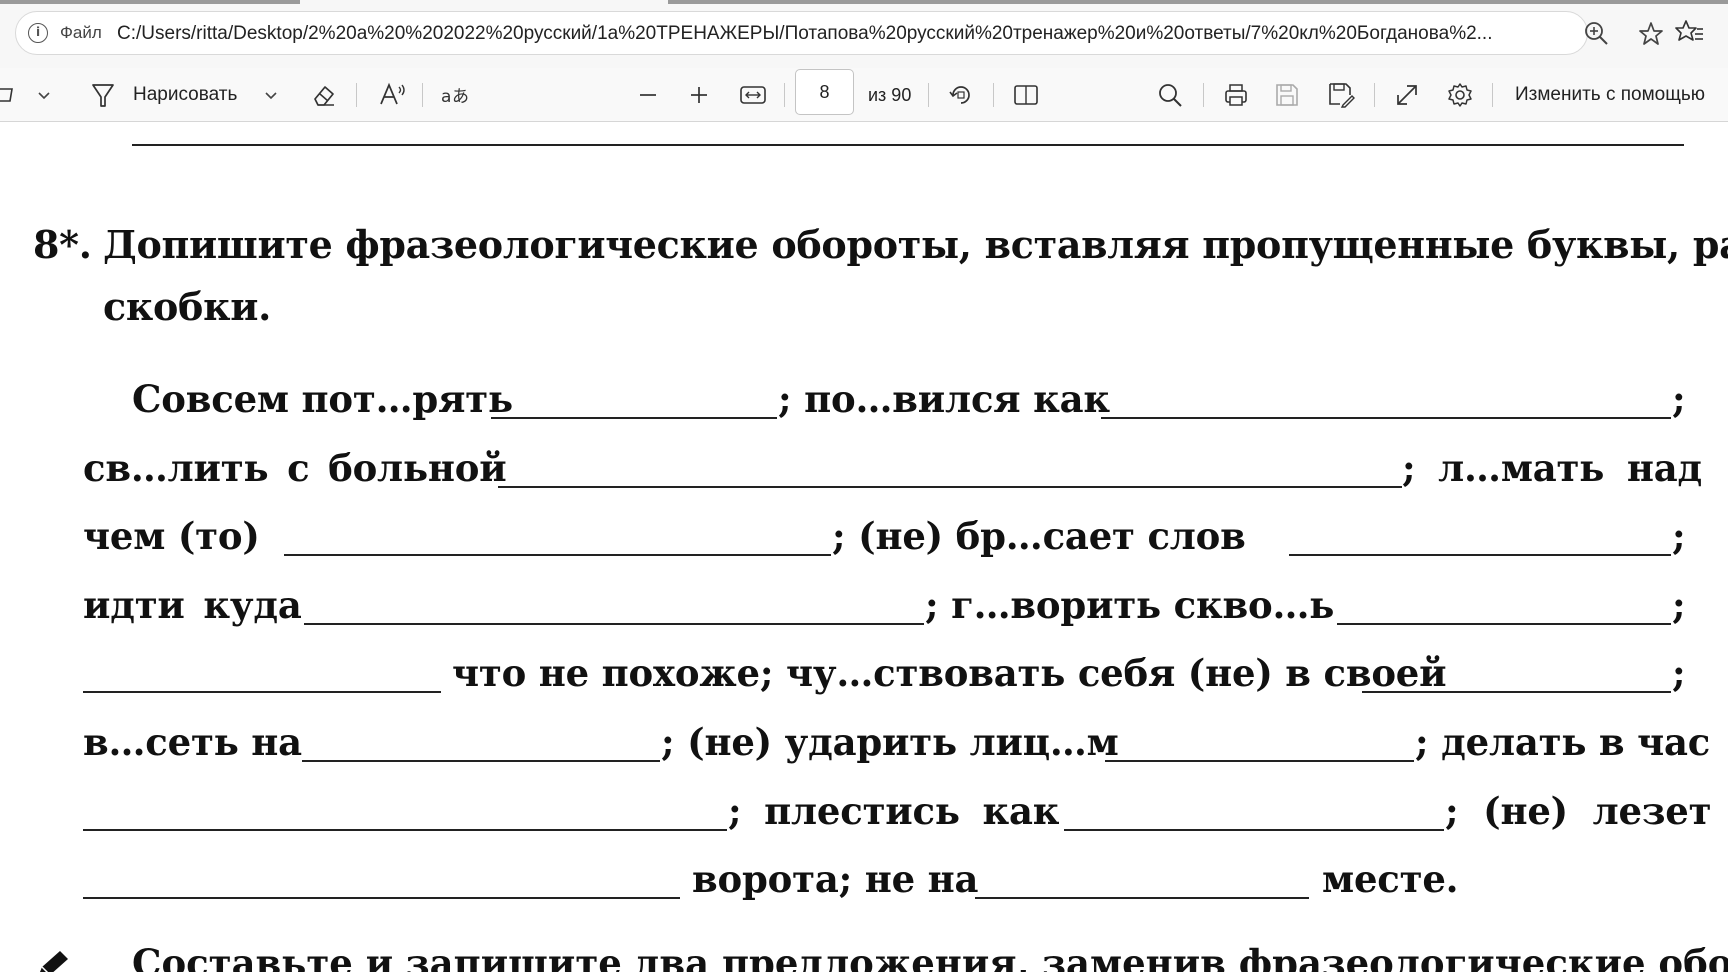  I want to click on star-icon, so click(1651, 36).